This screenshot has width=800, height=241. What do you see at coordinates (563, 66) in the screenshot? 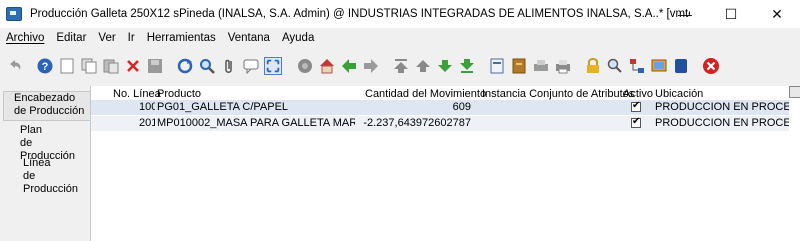
I see `print-icon` at bounding box center [563, 66].